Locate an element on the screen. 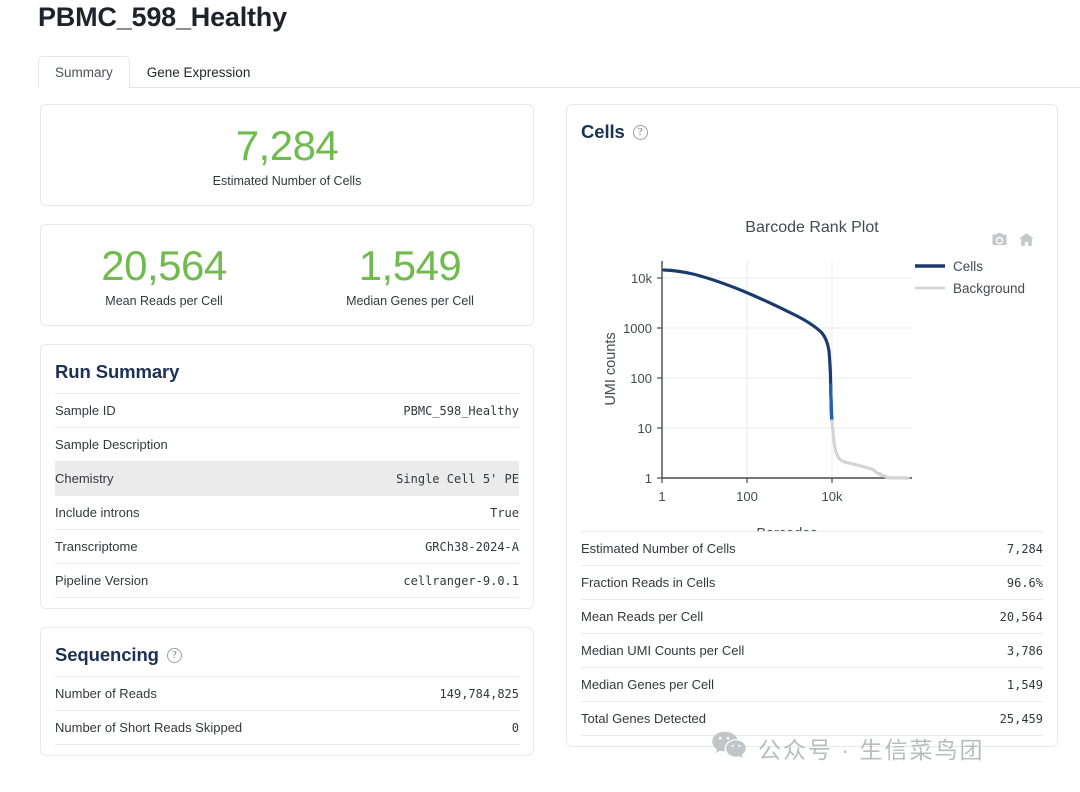 The image size is (1080, 792). table-row: Sample Description is located at coordinates (287, 444).